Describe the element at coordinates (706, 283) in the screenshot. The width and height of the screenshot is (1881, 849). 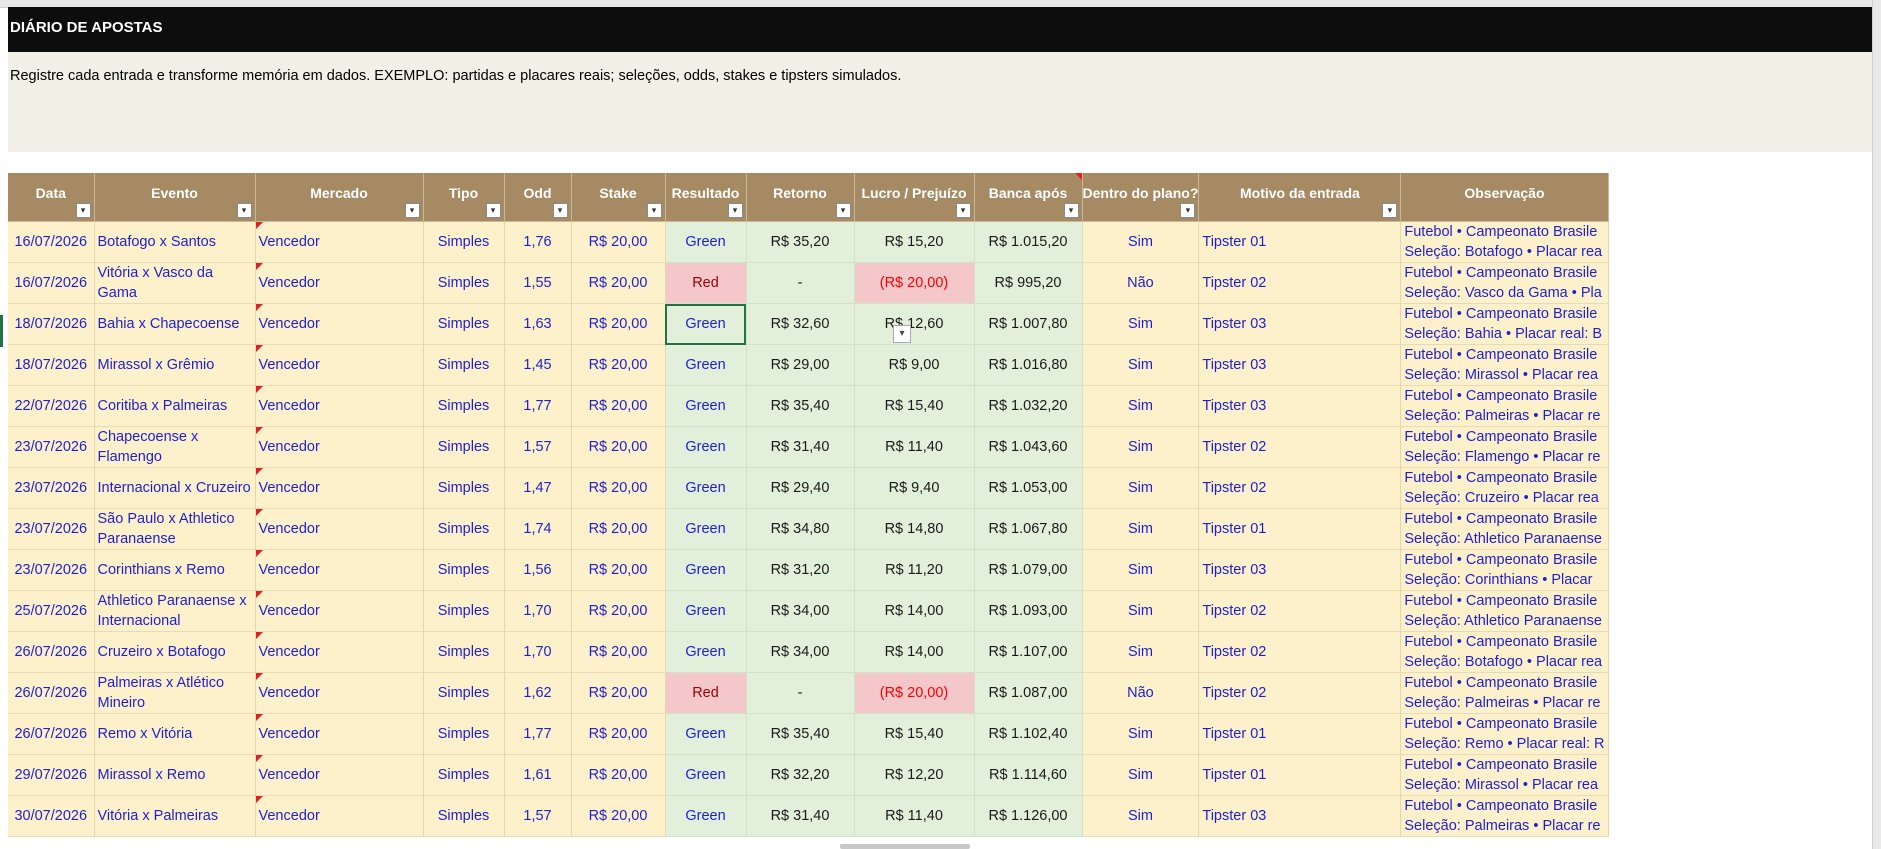
I see `cell-result: Red` at that location.